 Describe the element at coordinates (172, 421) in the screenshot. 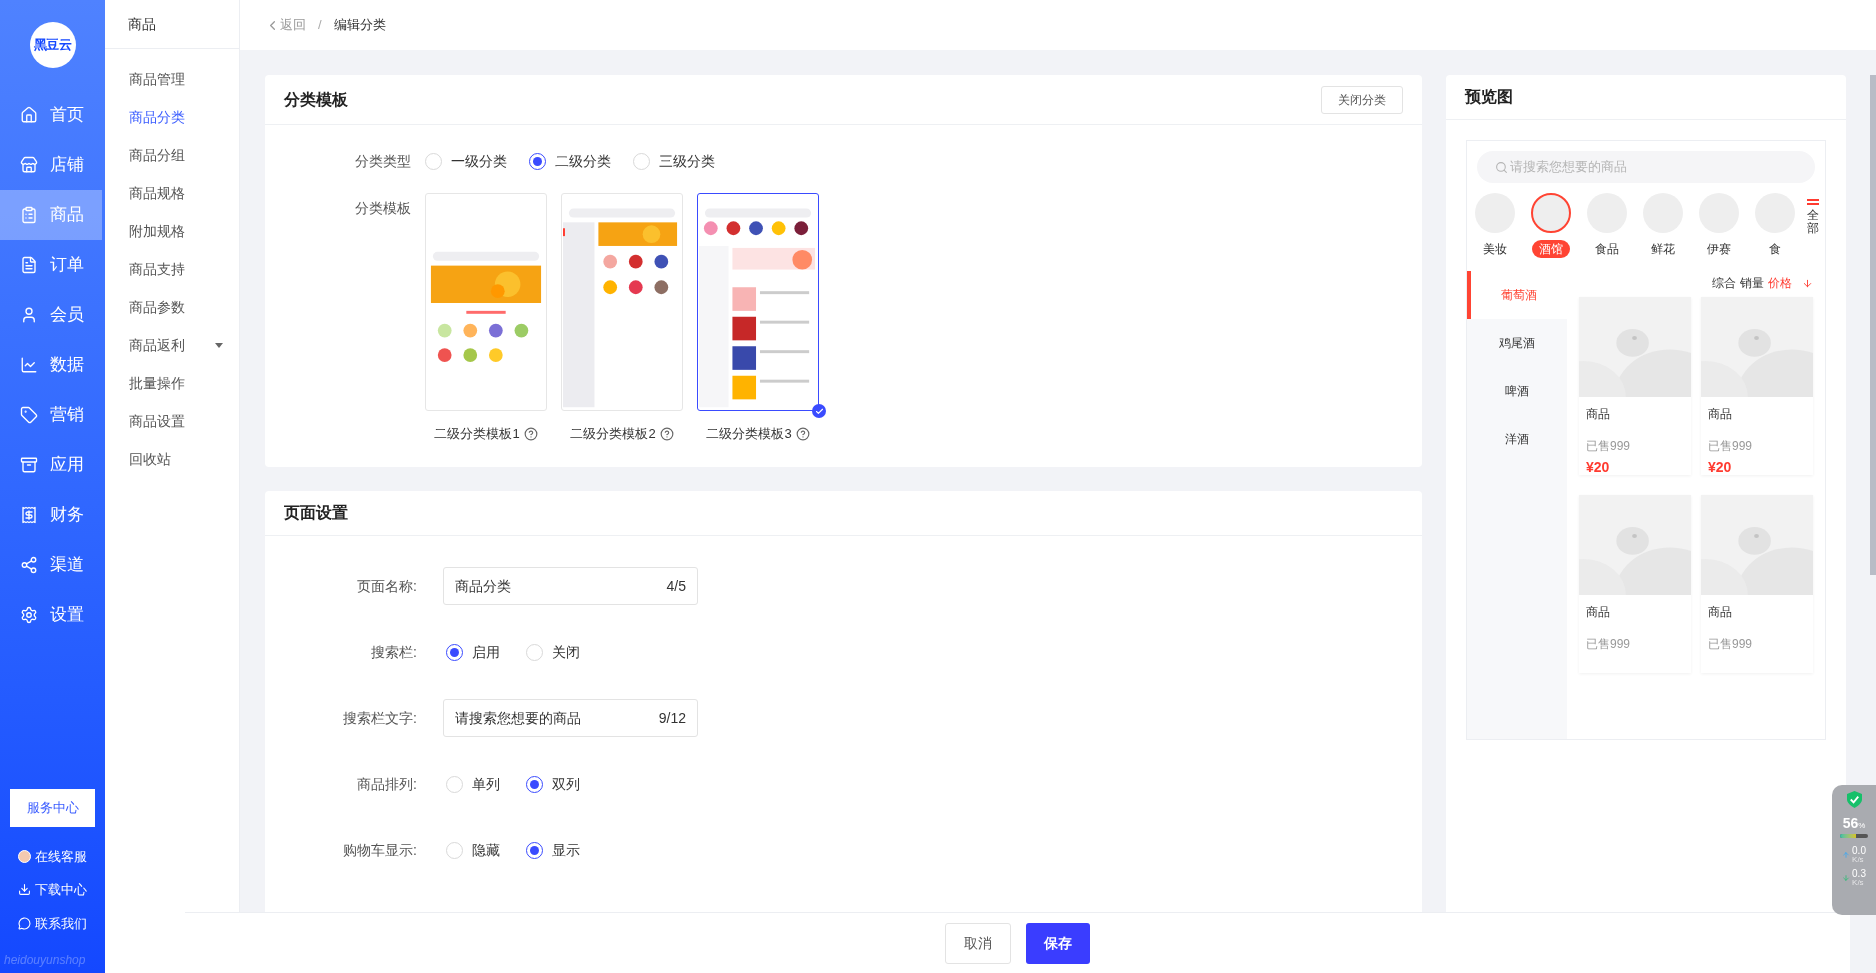

I see `subnav-item: 商品设置` at that location.